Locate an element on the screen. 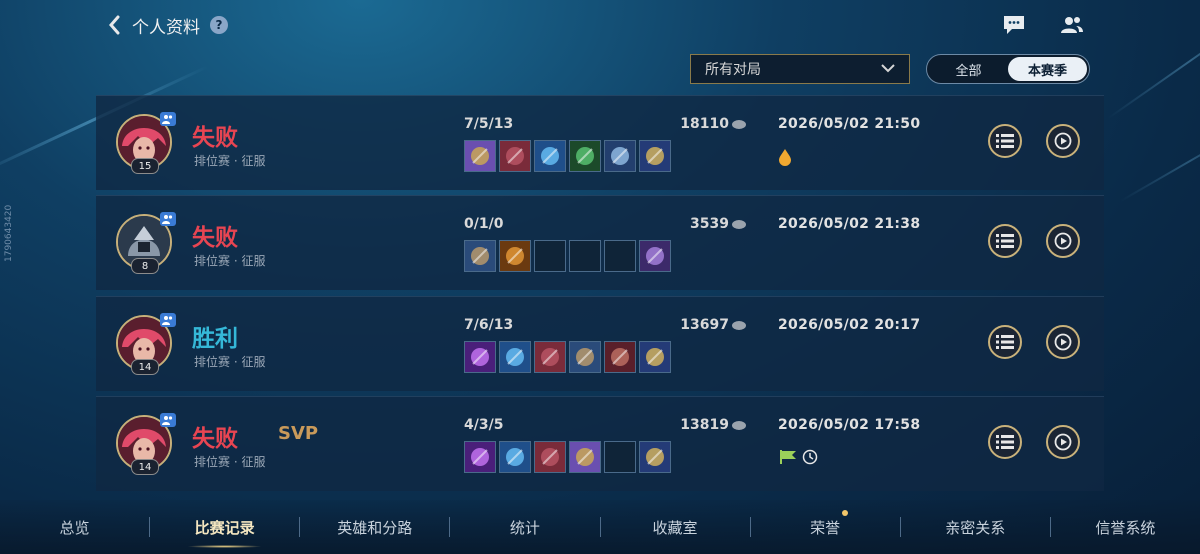 This screenshot has width=1200, height=554. kda-value: 7/5/13 is located at coordinates (489, 124).